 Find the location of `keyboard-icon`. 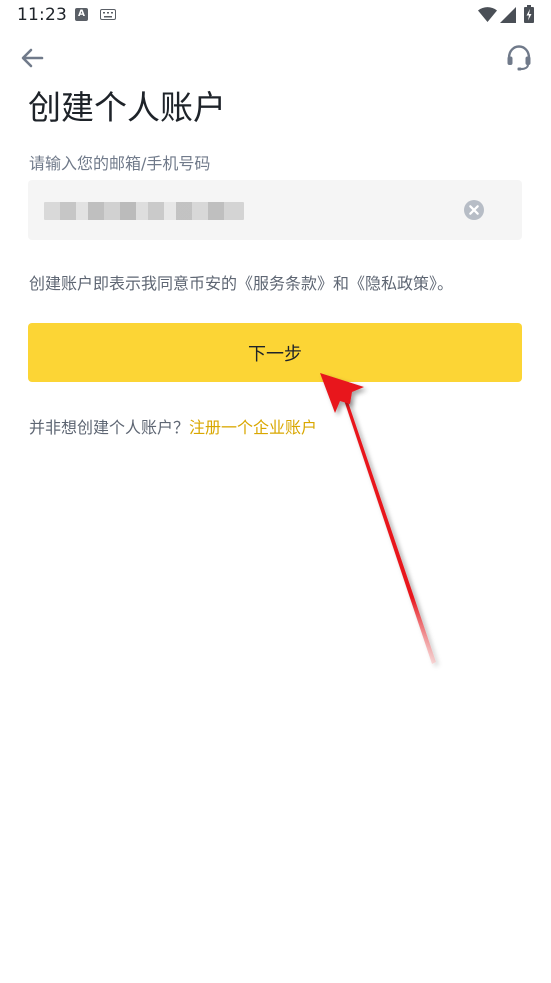

keyboard-icon is located at coordinates (108, 14).